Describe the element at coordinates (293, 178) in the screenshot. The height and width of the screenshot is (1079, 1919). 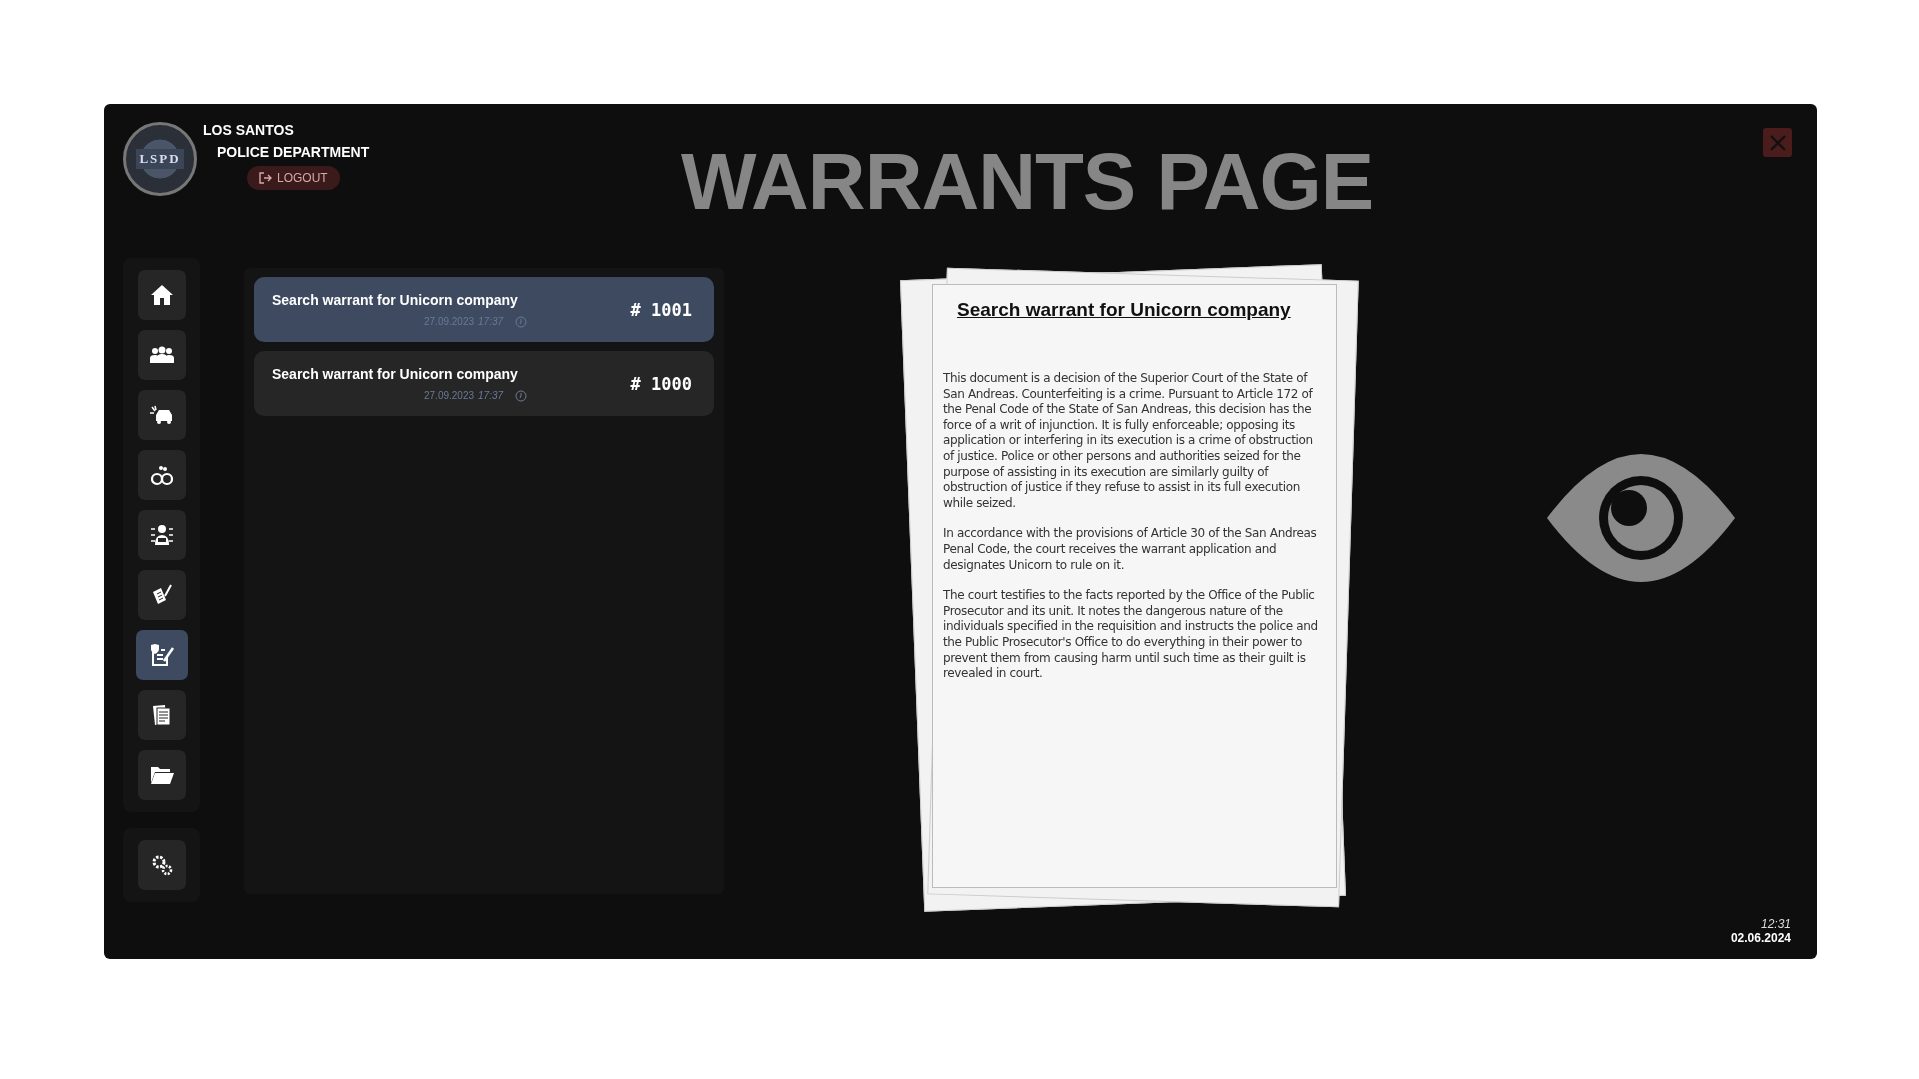
I see `logout-button: LOGOUT` at that location.